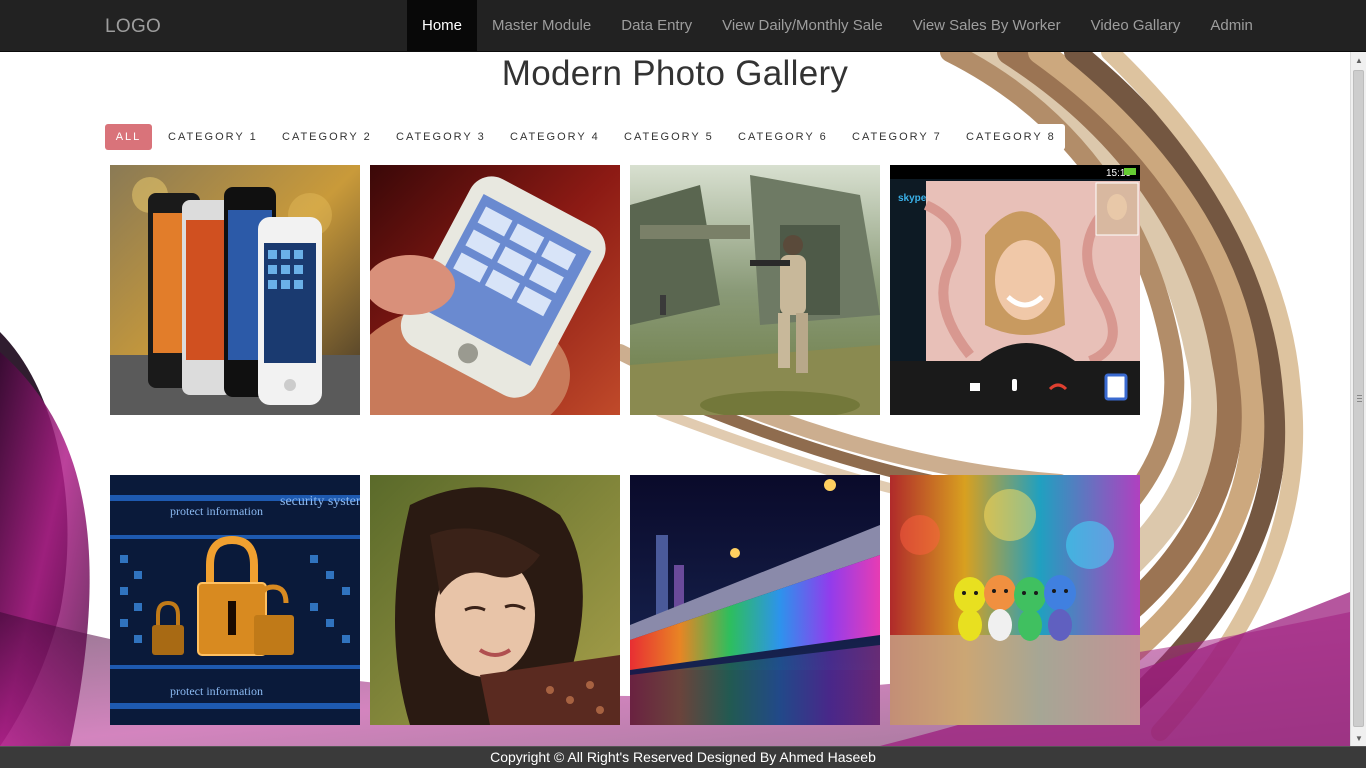 The height and width of the screenshot is (768, 1366). I want to click on gallery-item-smartphones, so click(235, 290).